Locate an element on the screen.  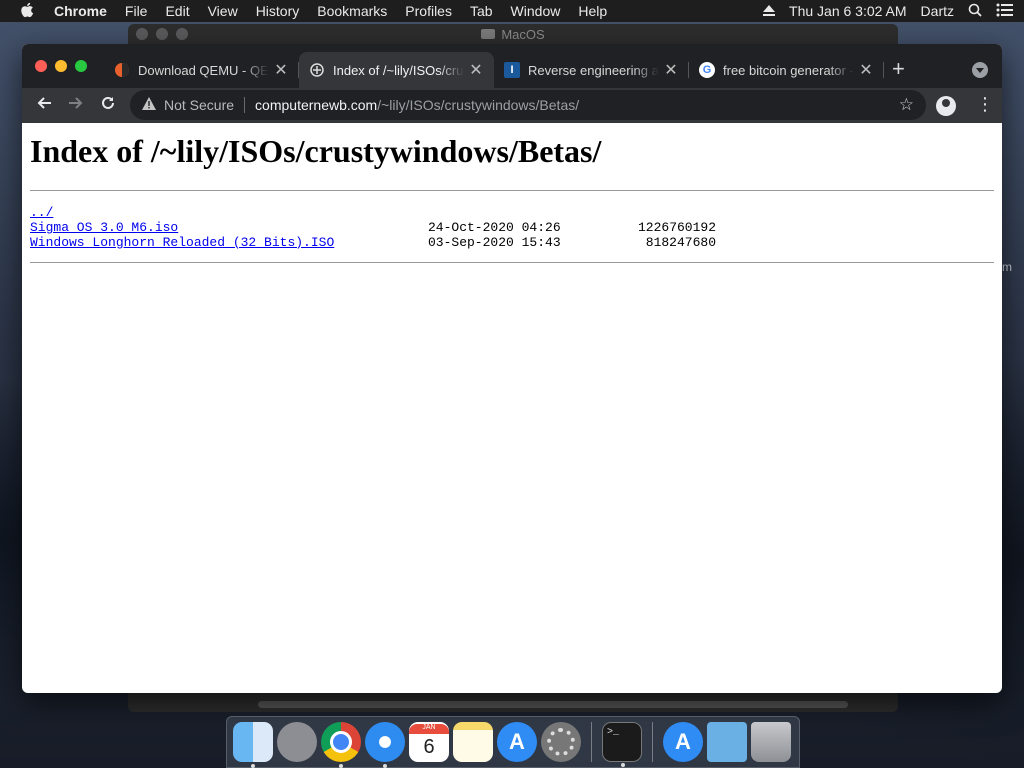
menu-window: Window is located at coordinates (536, 11).